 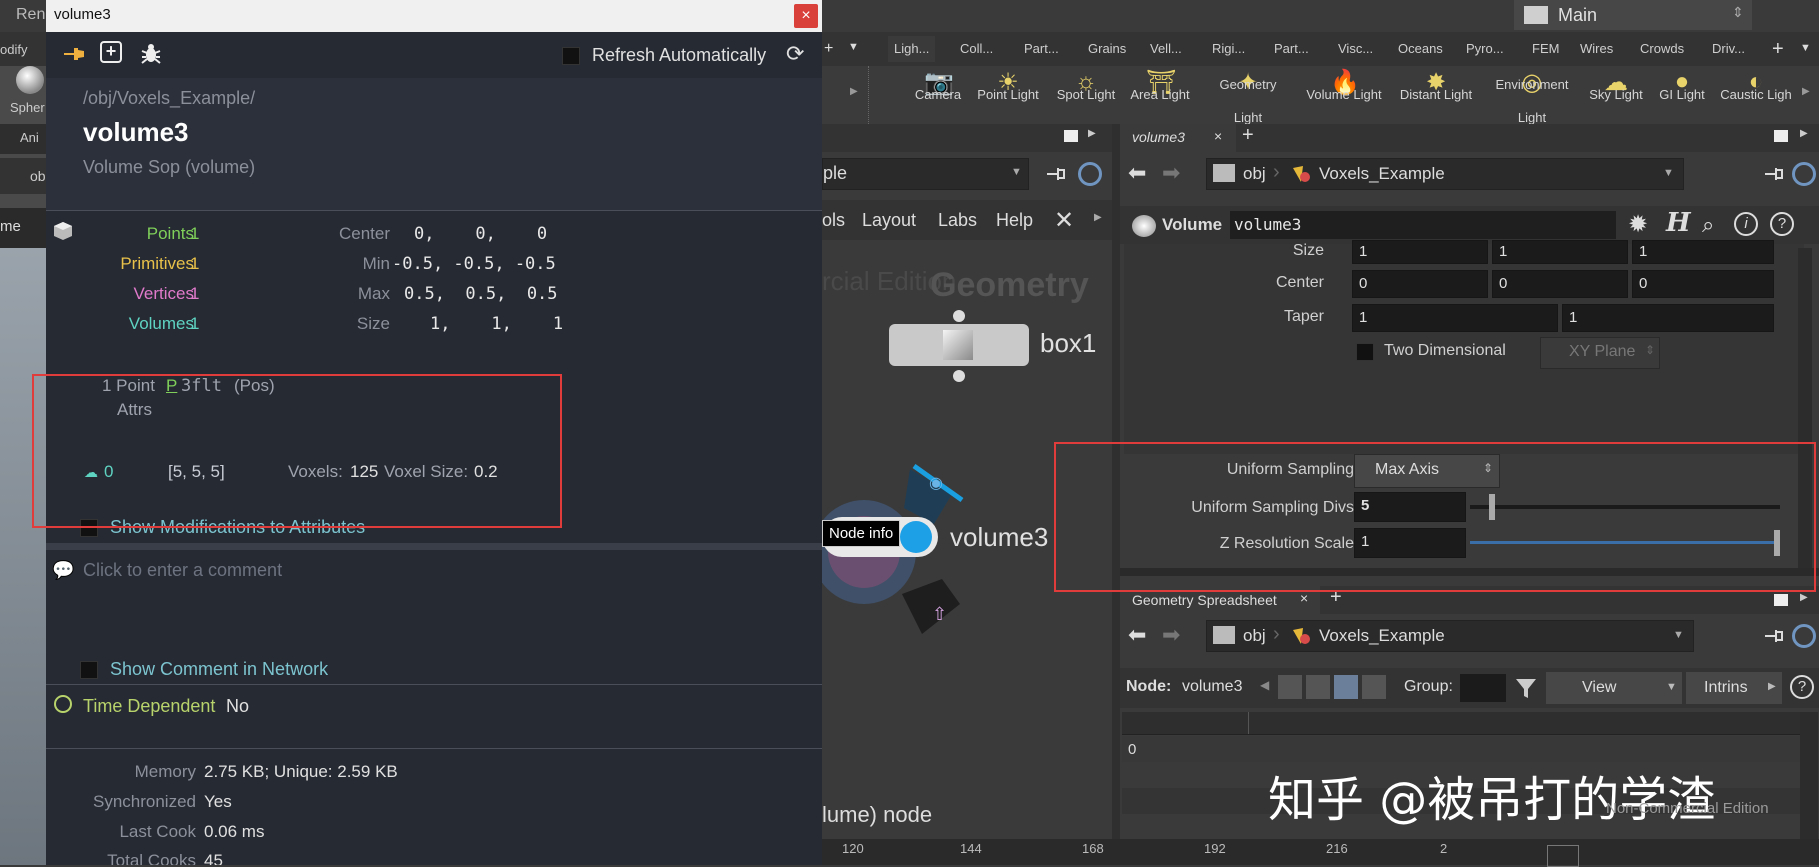 What do you see at coordinates (434, 16) in the screenshot?
I see `popup-title-bar: volume3 ×` at bounding box center [434, 16].